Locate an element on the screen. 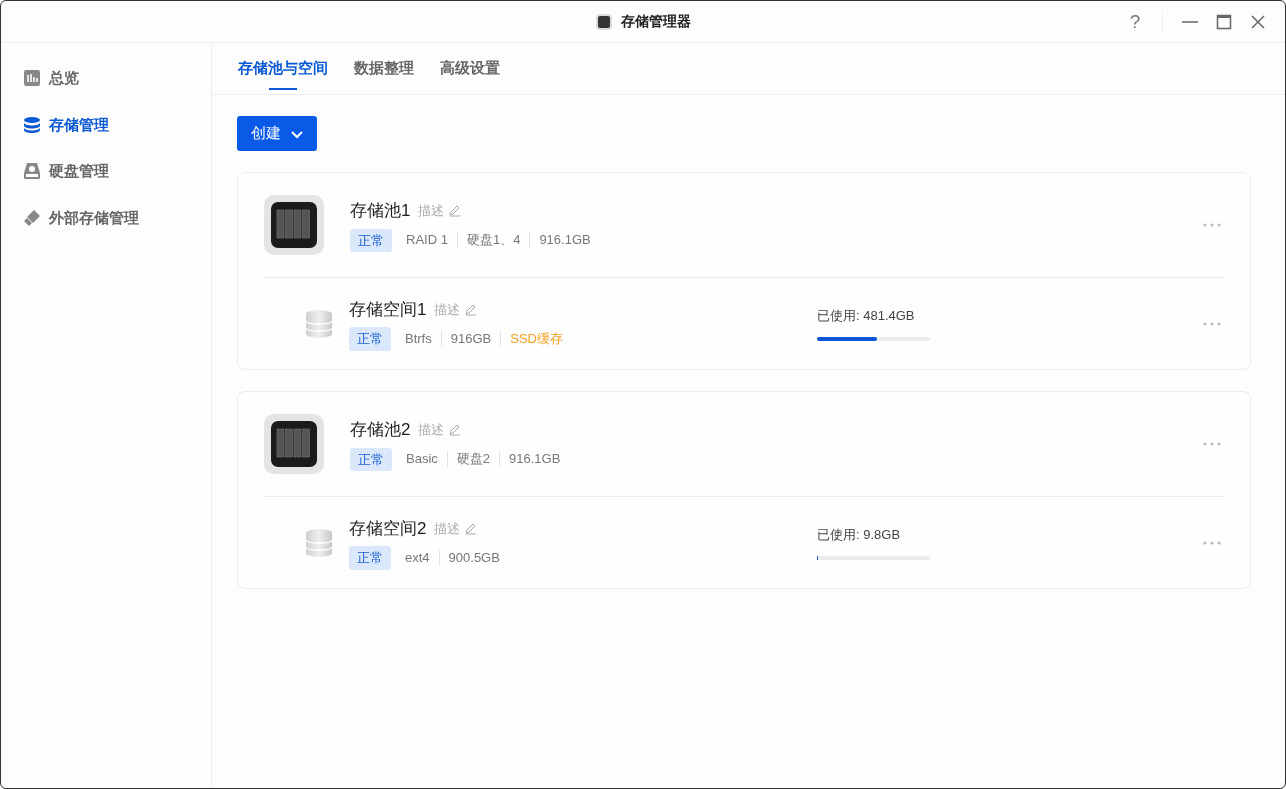 The width and height of the screenshot is (1286, 789). create-button: 创建 is located at coordinates (277, 133).